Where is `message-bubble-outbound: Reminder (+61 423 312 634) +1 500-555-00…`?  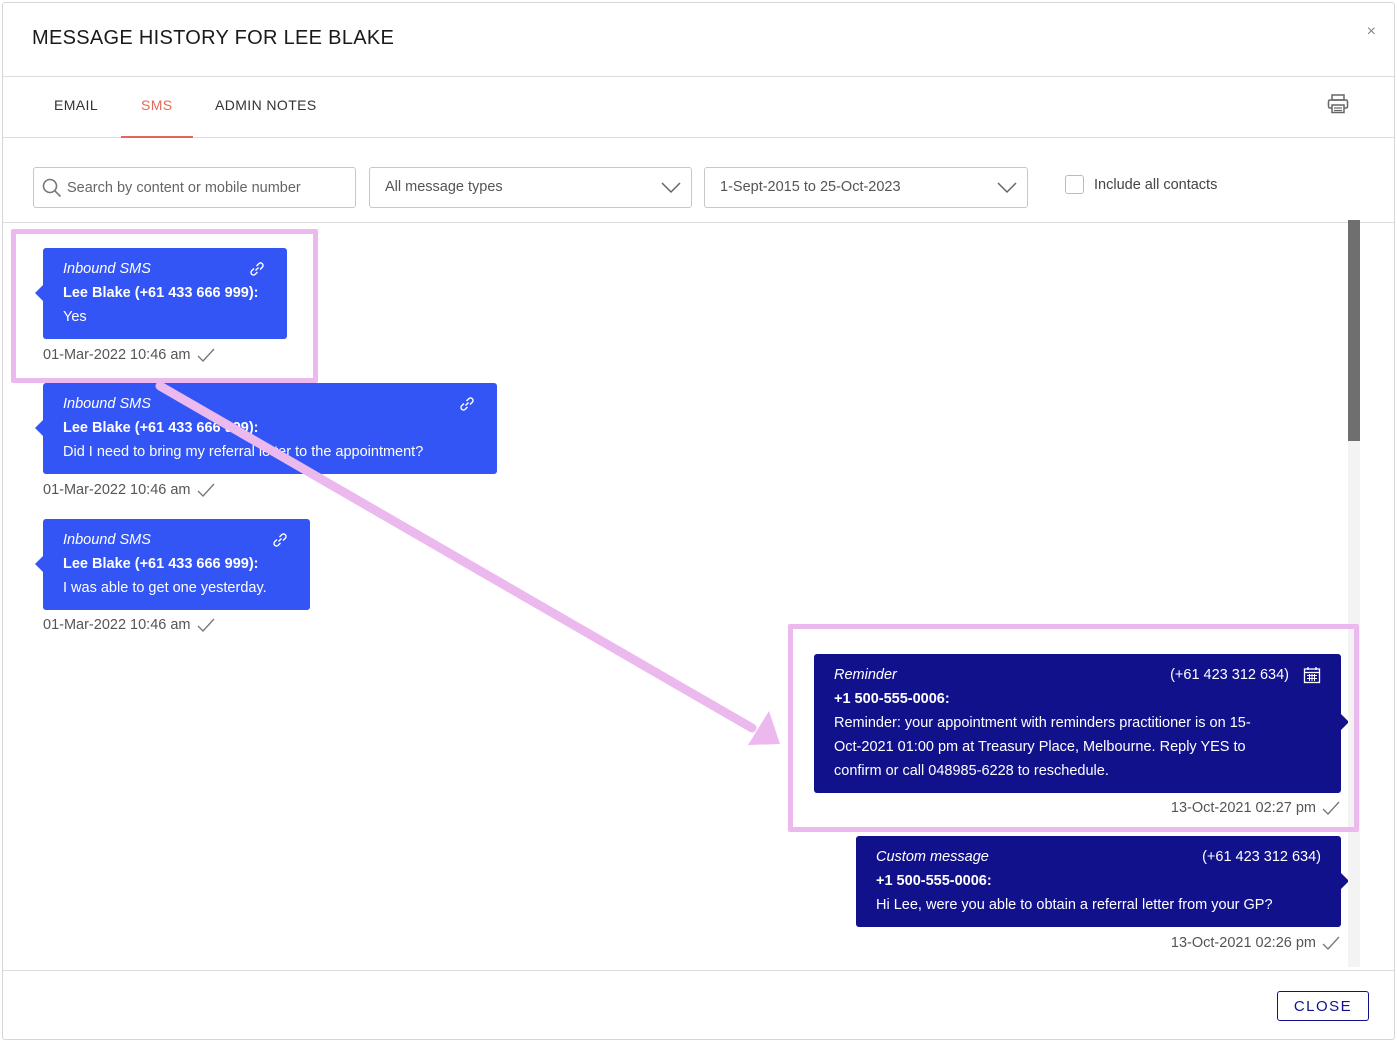 message-bubble-outbound: Reminder (+61 423 312 634) +1 500-555-00… is located at coordinates (1081, 723).